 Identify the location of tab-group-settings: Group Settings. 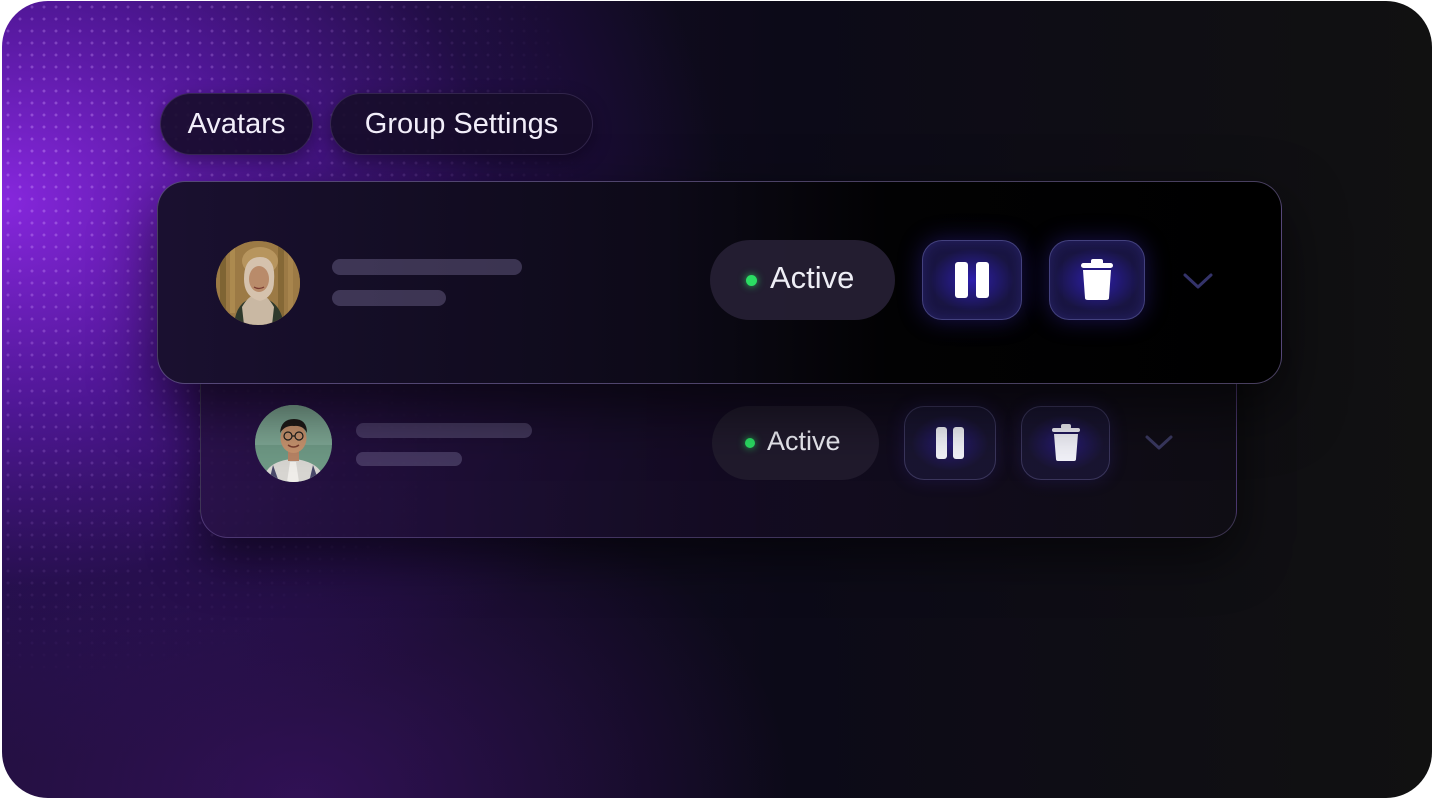
(461, 124).